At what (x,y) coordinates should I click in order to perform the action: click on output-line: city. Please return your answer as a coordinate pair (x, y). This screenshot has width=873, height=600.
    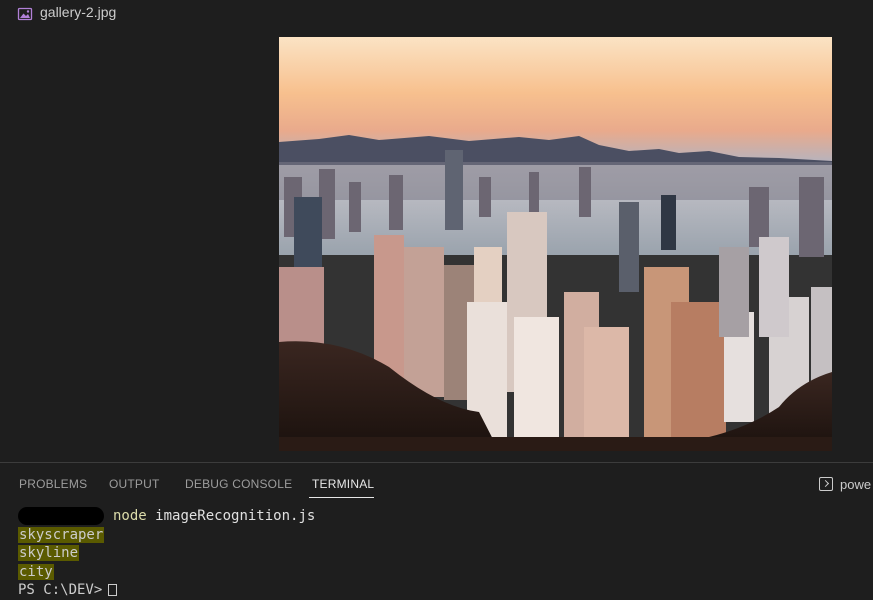
    Looking at the image, I should click on (166, 572).